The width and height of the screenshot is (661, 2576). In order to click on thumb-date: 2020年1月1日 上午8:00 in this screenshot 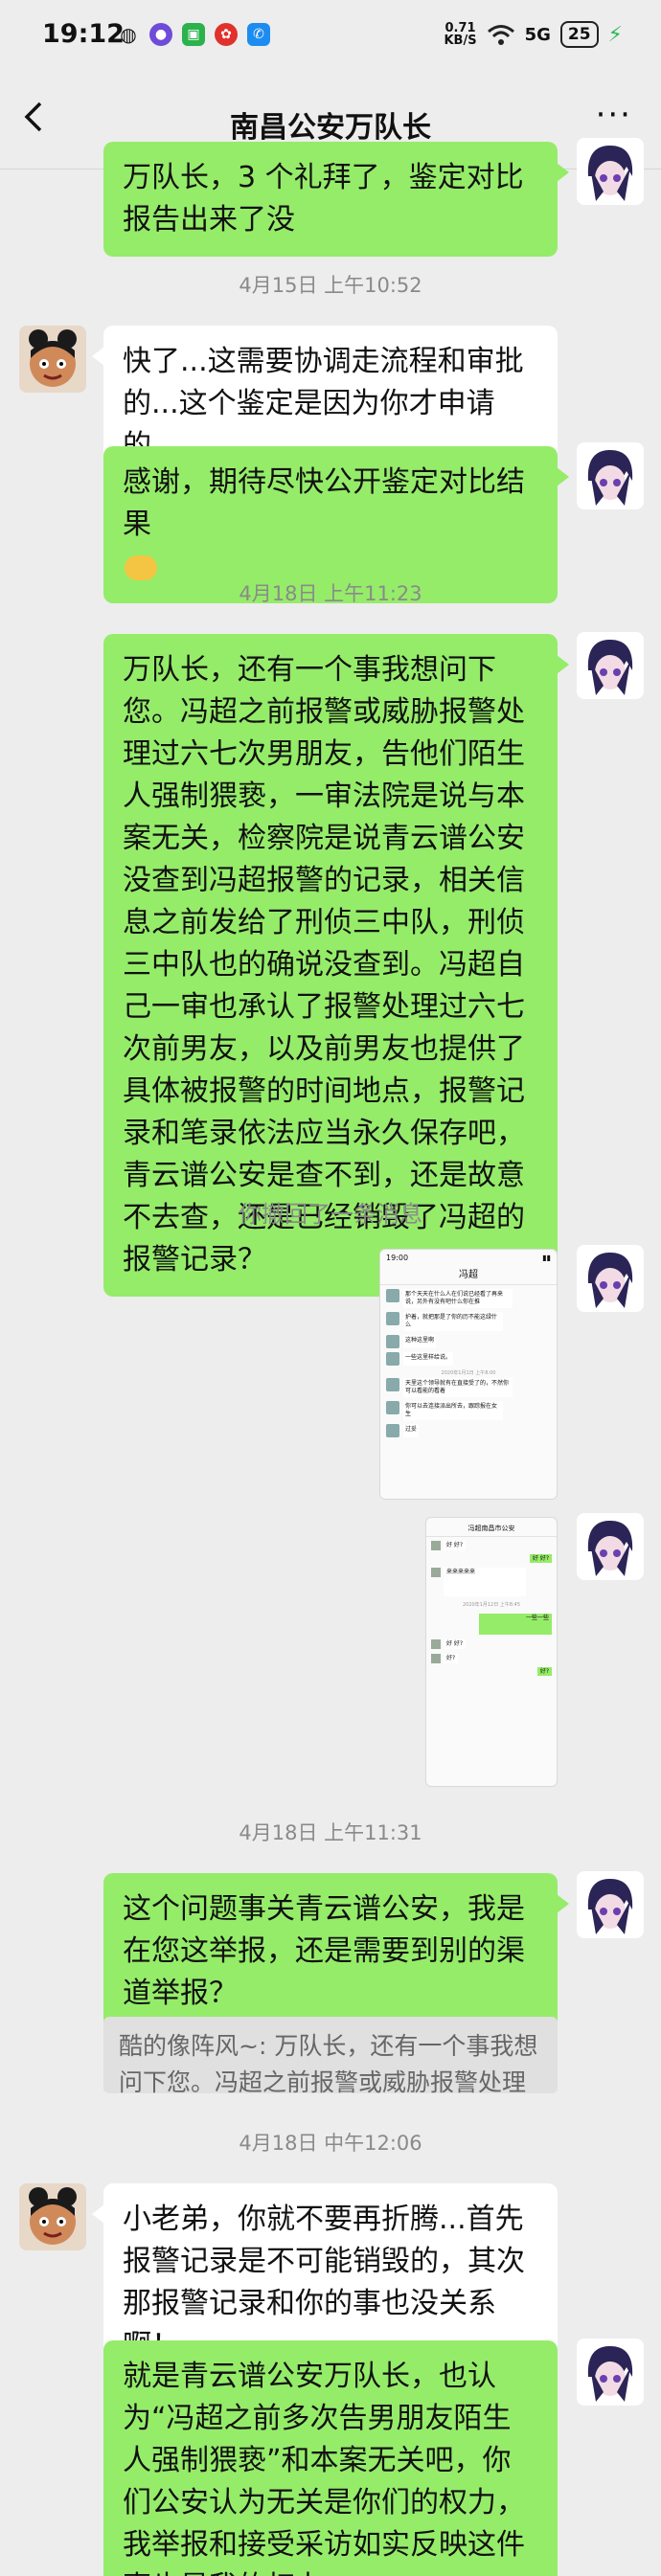, I will do `click(468, 1373)`.